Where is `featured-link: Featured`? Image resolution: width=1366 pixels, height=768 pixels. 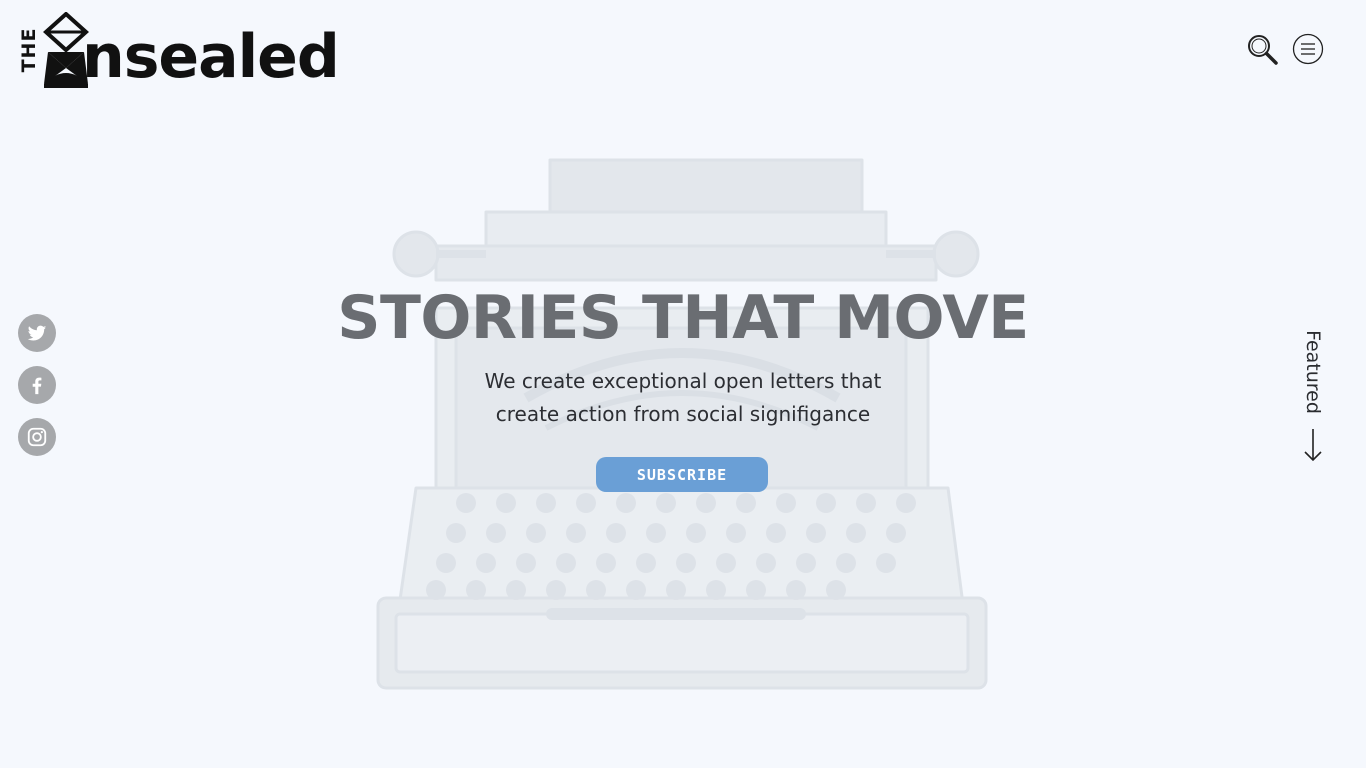
featured-link: Featured is located at coordinates (1313, 393).